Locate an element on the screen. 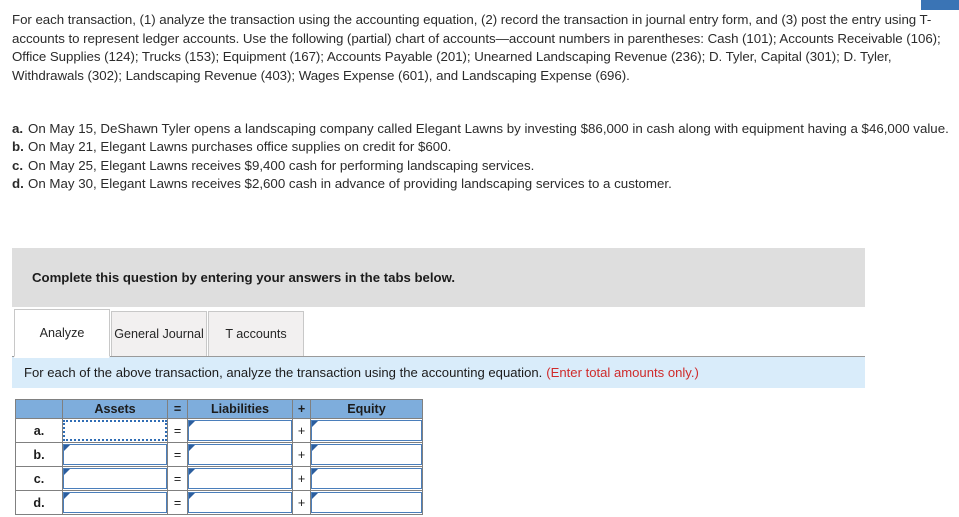 The image size is (959, 517). liabilities-input-b is located at coordinates (240, 454).